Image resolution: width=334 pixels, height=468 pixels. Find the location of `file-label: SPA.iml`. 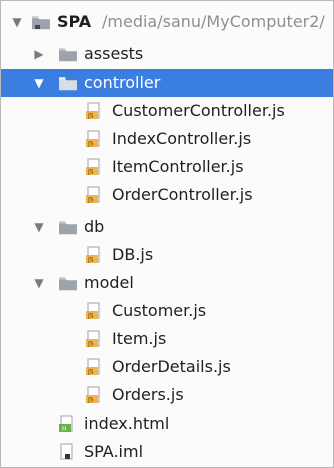

file-label: SPA.iml is located at coordinates (114, 451).